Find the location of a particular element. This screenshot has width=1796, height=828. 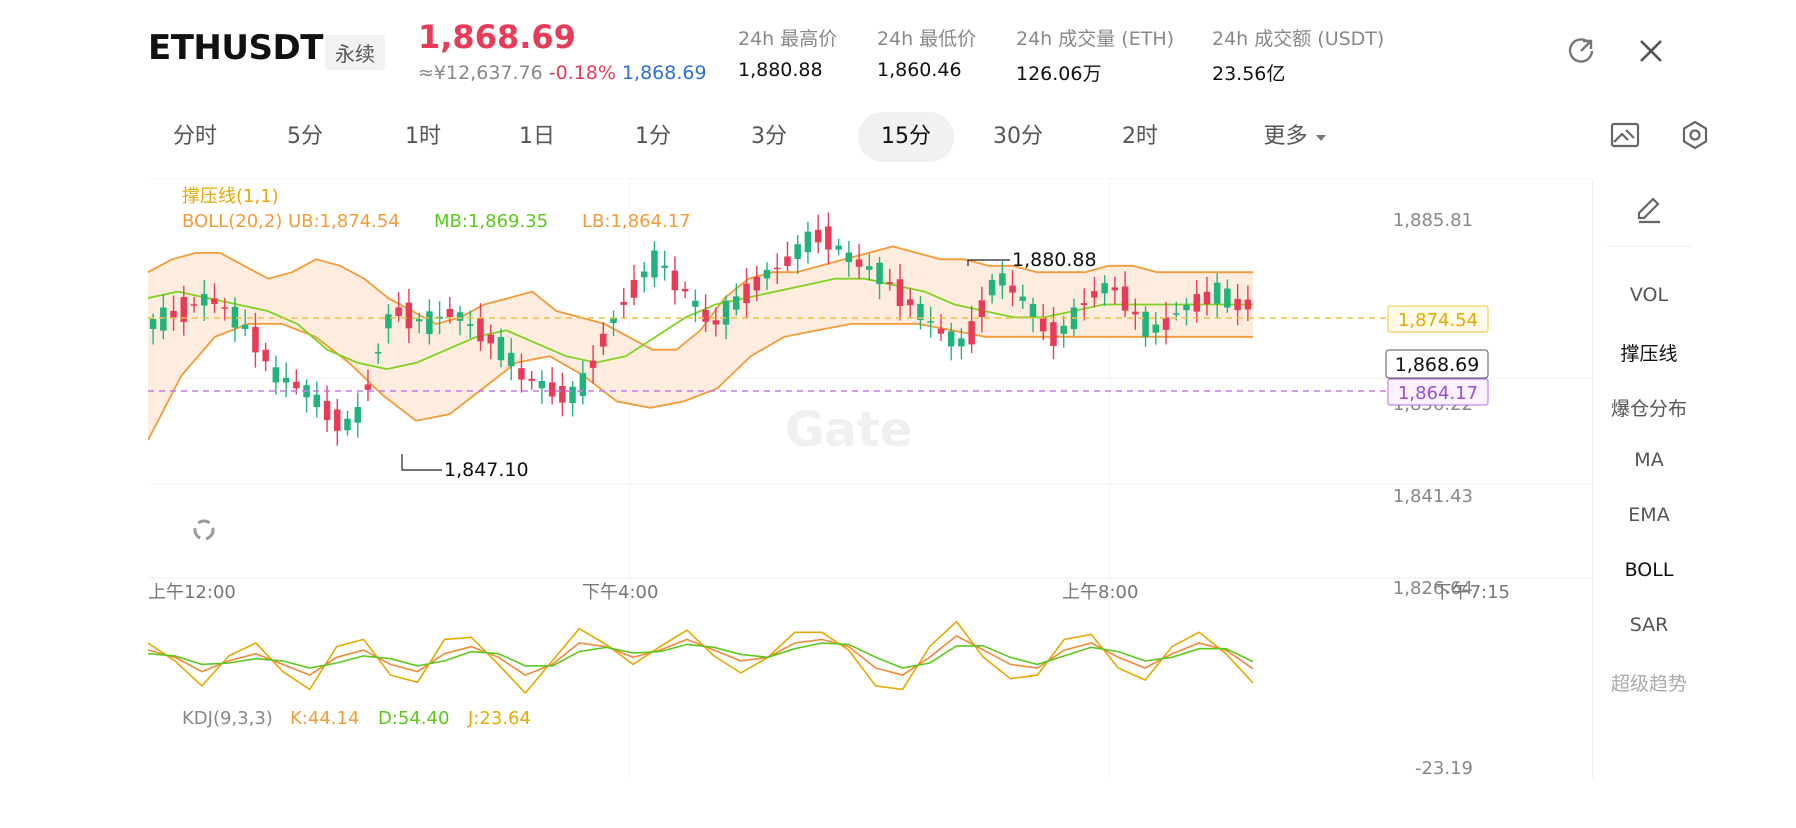

stat-24h-volume: 24h 成交量 (ETH) 126.06万 is located at coordinates (1095, 55).